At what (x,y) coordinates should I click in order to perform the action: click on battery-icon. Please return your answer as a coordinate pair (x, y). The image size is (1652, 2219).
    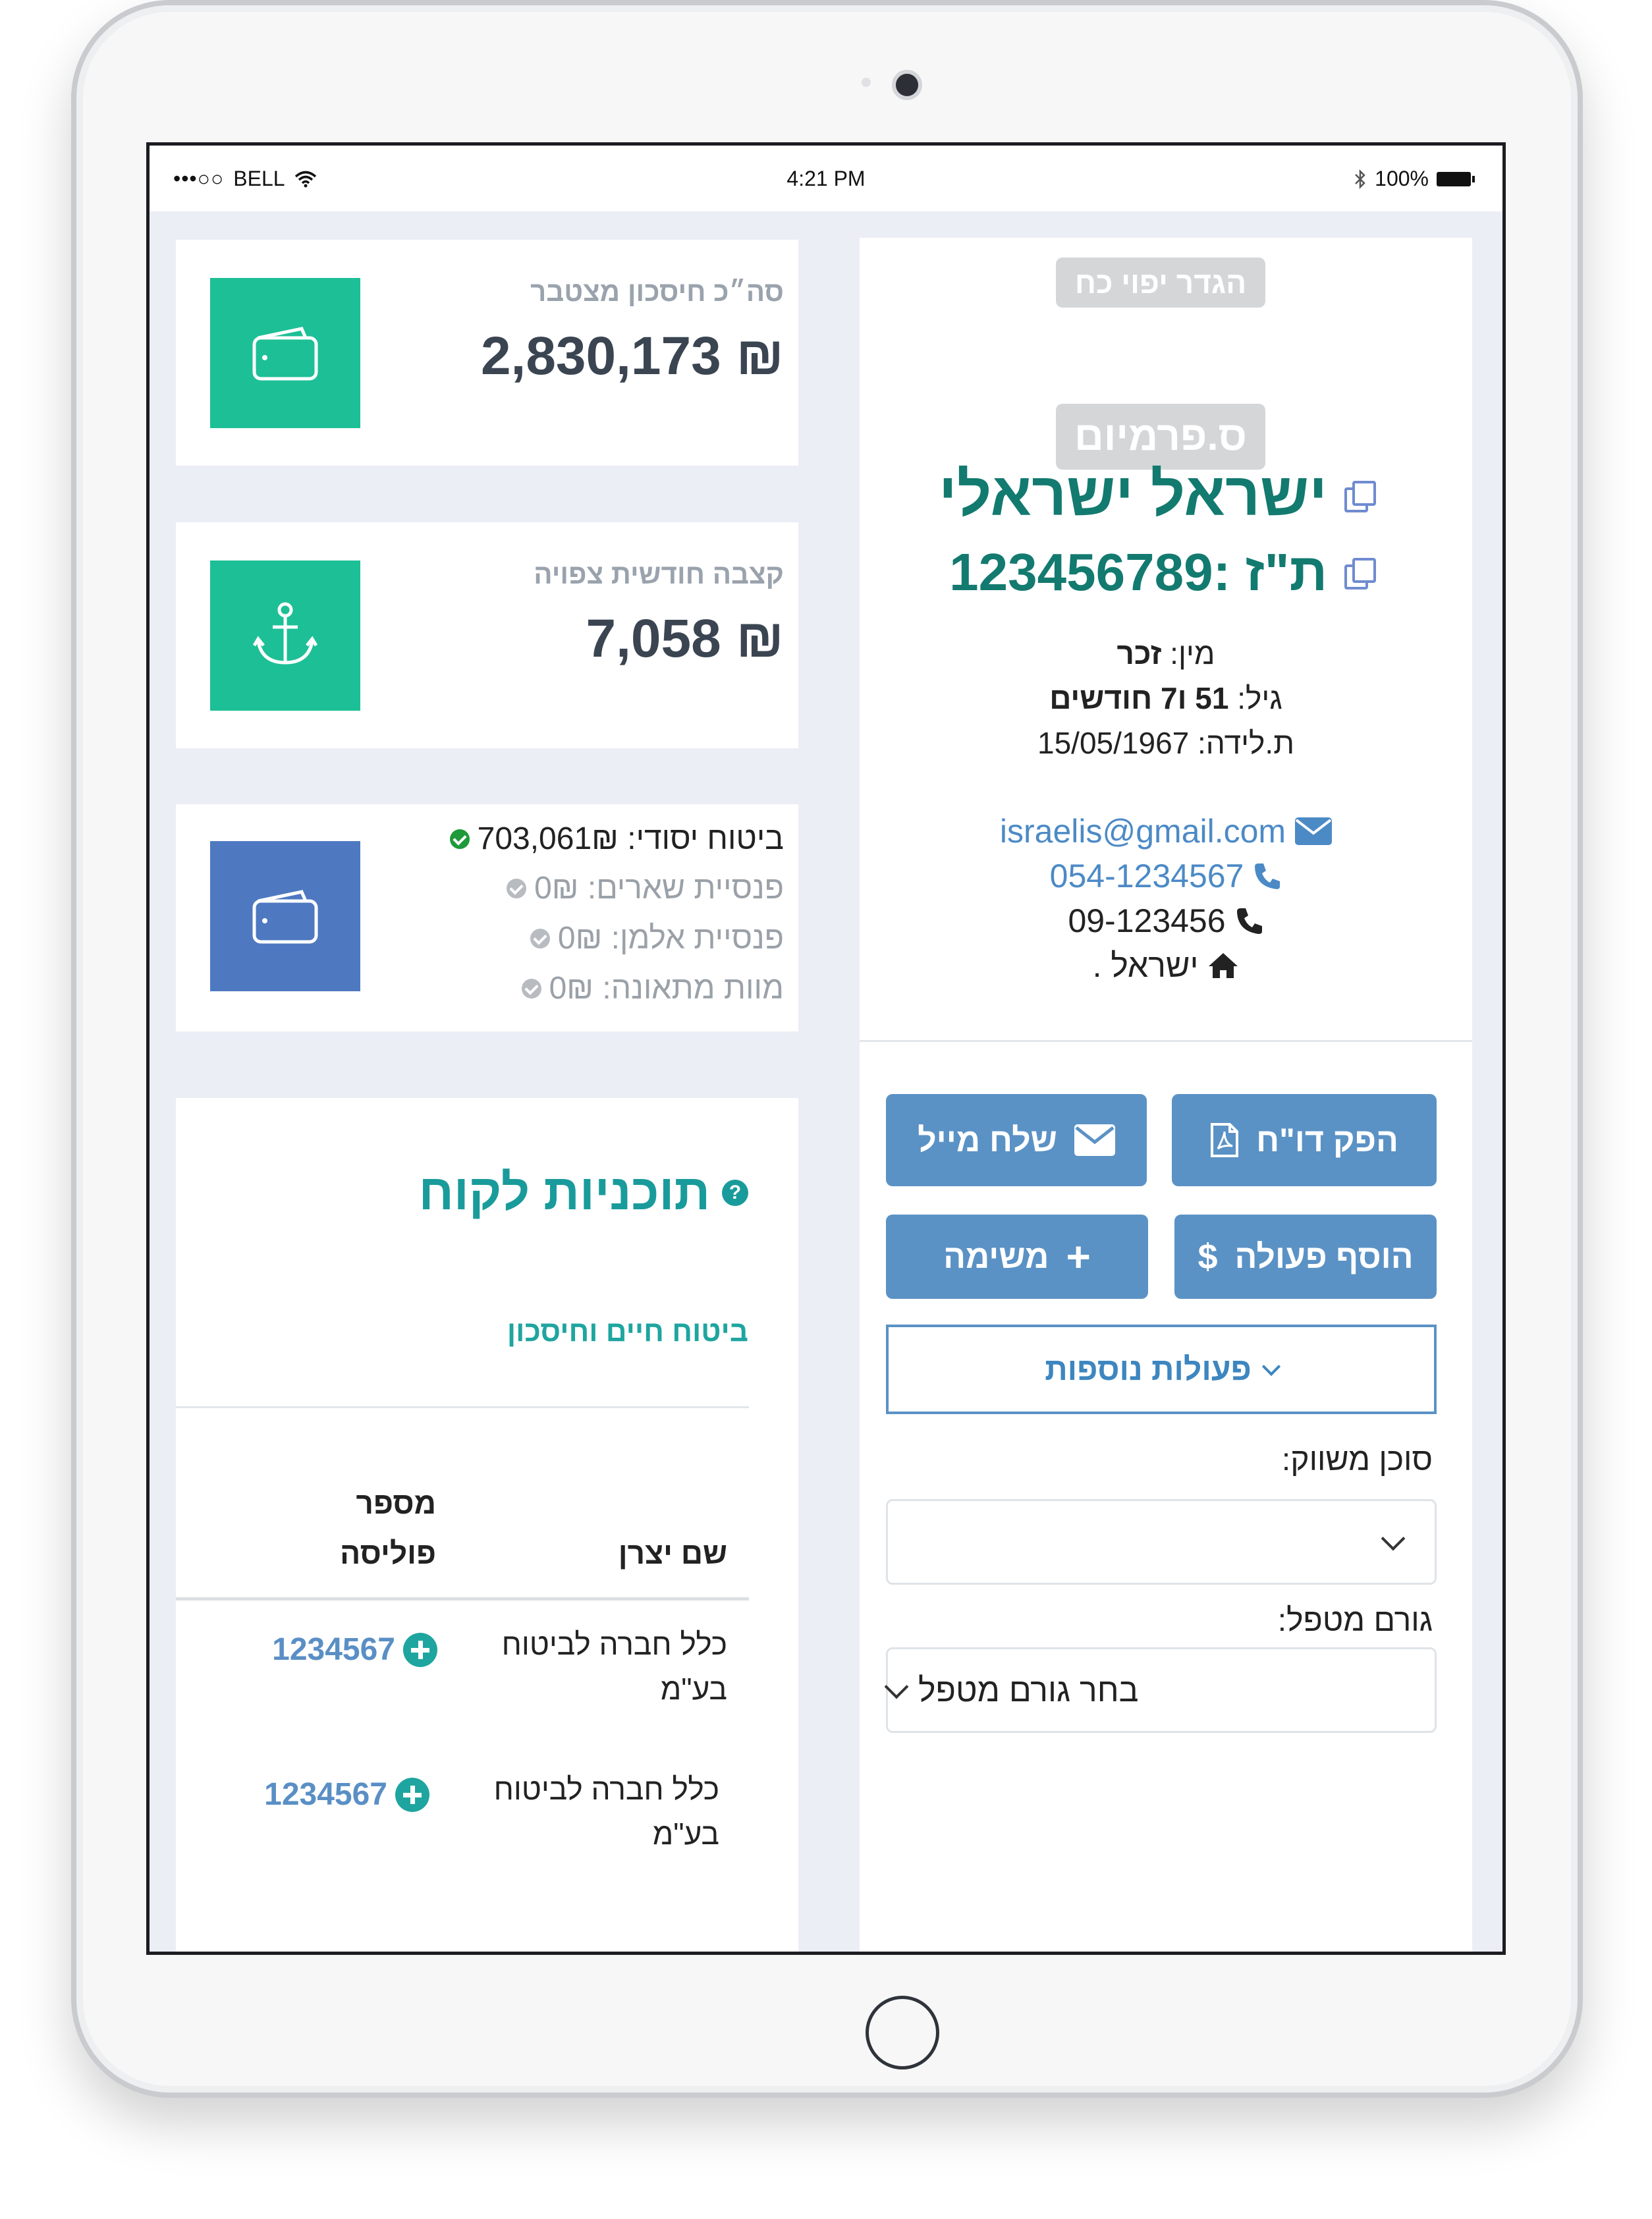
    Looking at the image, I should click on (1456, 178).